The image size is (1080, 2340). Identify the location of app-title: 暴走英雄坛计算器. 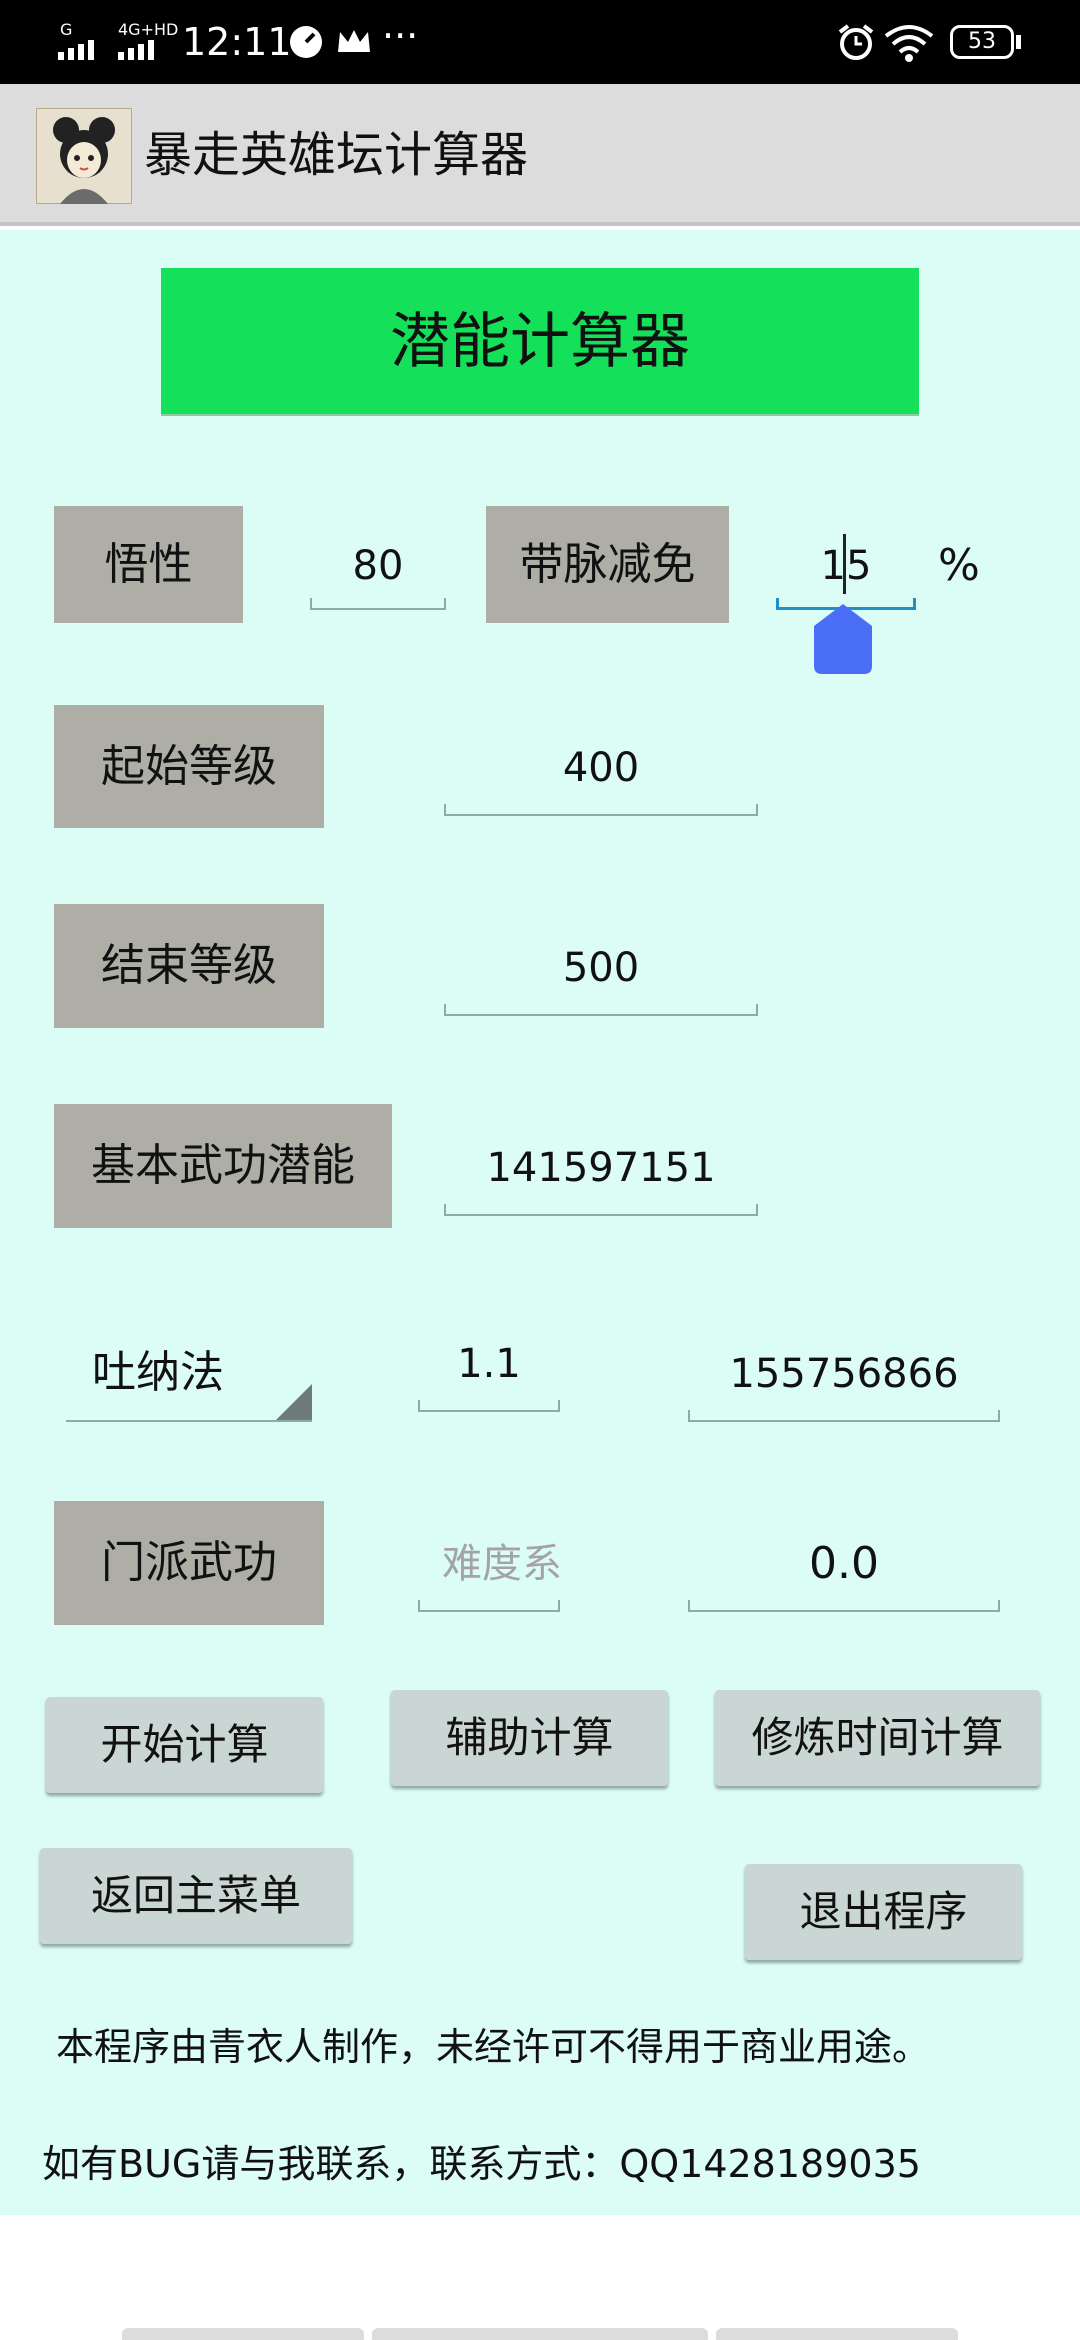
(336, 155).